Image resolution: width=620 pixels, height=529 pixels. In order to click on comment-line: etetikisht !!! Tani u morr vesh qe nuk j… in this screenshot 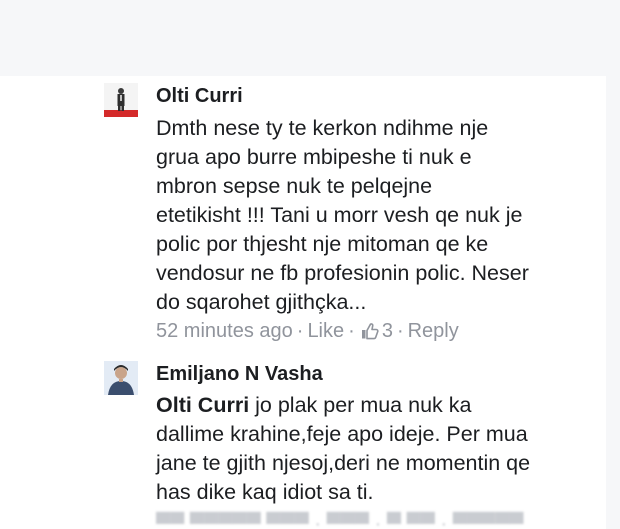, I will do `click(339, 215)`.